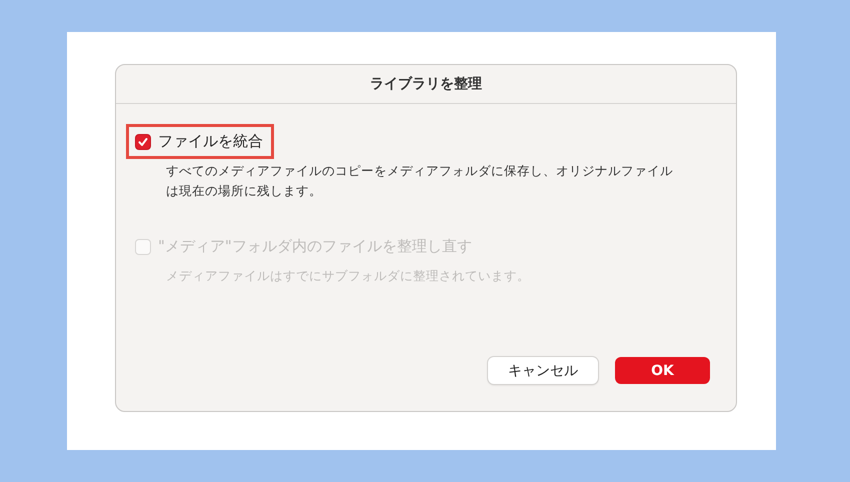 The image size is (850, 482). What do you see at coordinates (210, 141) in the screenshot?
I see `checkbox-label: ファイルを統合` at bounding box center [210, 141].